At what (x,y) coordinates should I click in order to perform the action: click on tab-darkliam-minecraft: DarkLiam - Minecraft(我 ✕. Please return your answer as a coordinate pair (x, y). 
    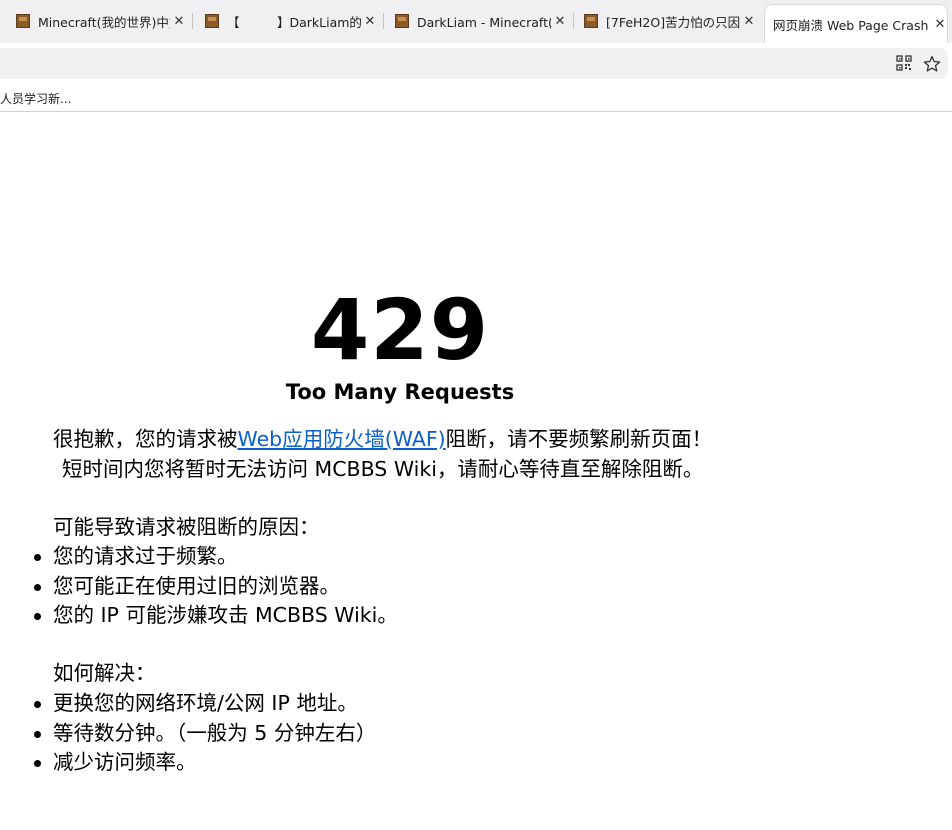
    Looking at the image, I should click on (477, 21).